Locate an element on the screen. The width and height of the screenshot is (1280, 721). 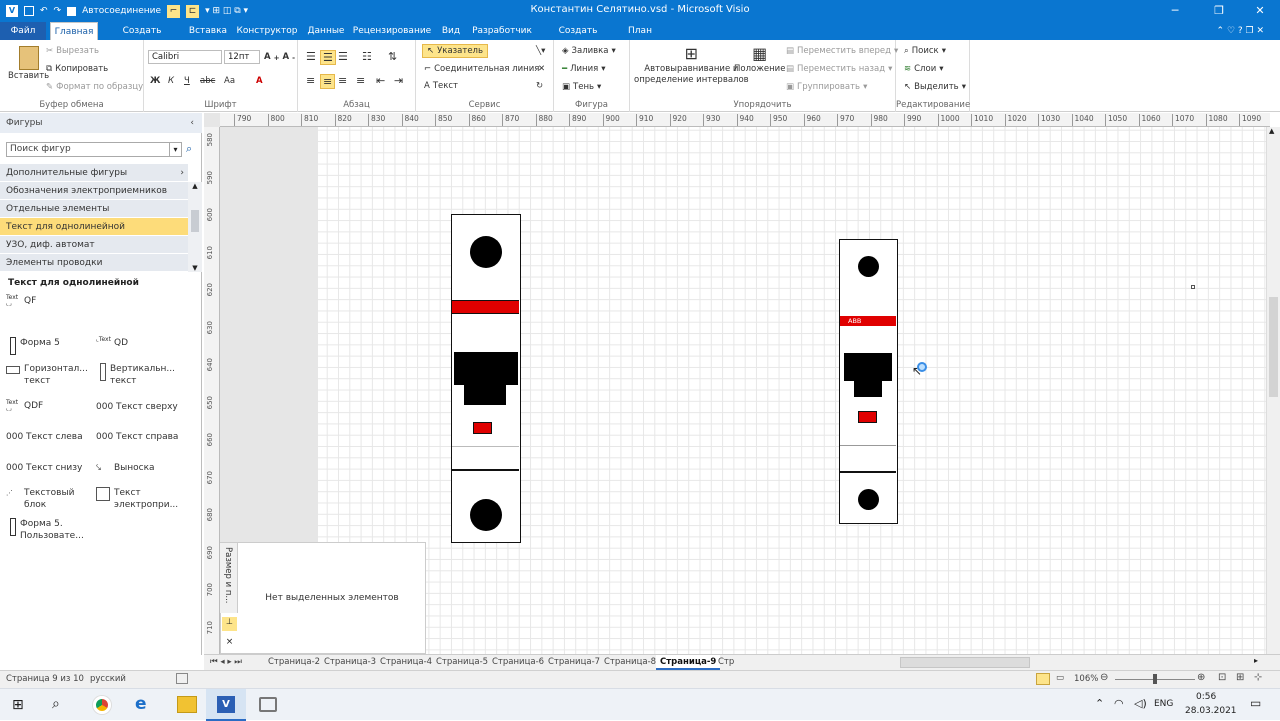
send-backward-button: ▤ Переместить назад ▾ is located at coordinates (839, 69).